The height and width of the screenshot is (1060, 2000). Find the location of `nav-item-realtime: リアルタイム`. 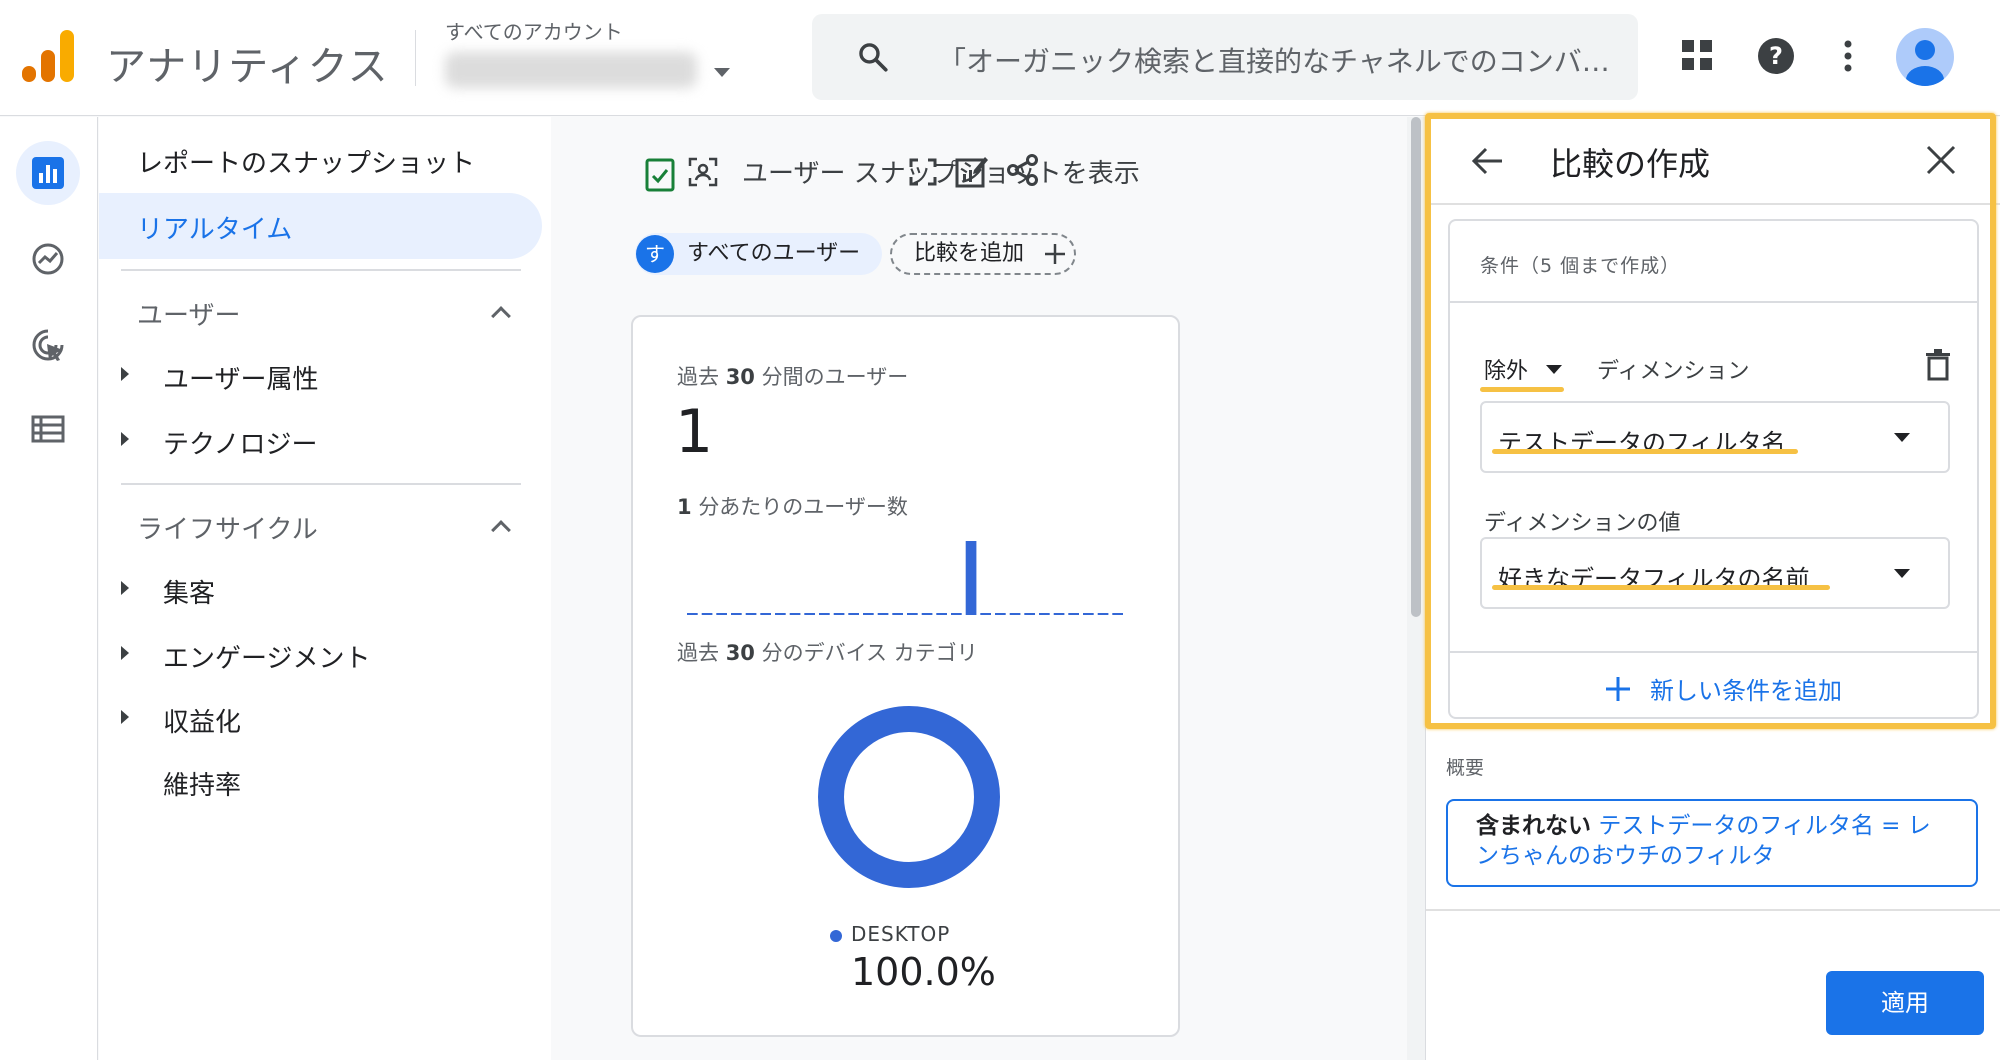

nav-item-realtime: リアルタイム is located at coordinates (214, 227).